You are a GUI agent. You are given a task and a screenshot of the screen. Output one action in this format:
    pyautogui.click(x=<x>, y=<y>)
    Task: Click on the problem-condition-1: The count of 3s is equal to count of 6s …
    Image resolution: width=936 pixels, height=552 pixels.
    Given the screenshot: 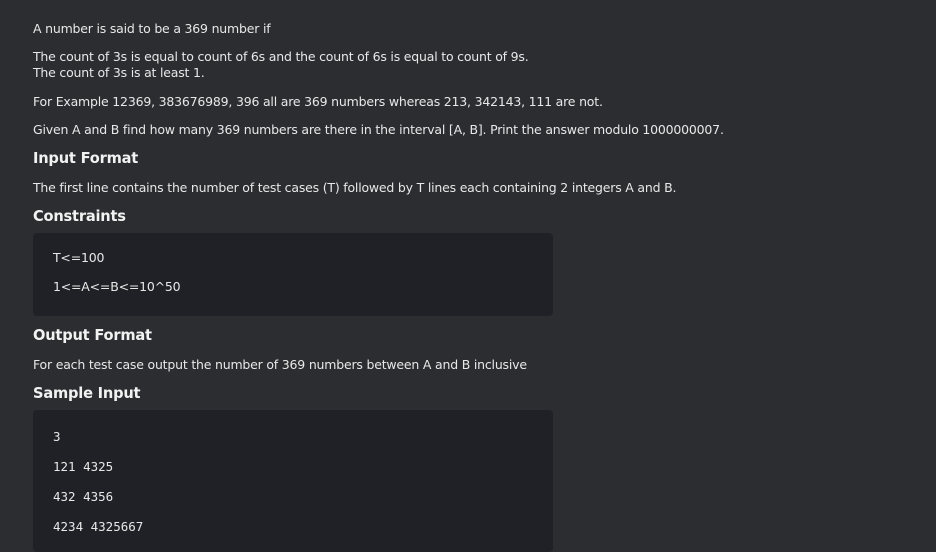 What is the action you would take?
    pyautogui.click(x=281, y=56)
    